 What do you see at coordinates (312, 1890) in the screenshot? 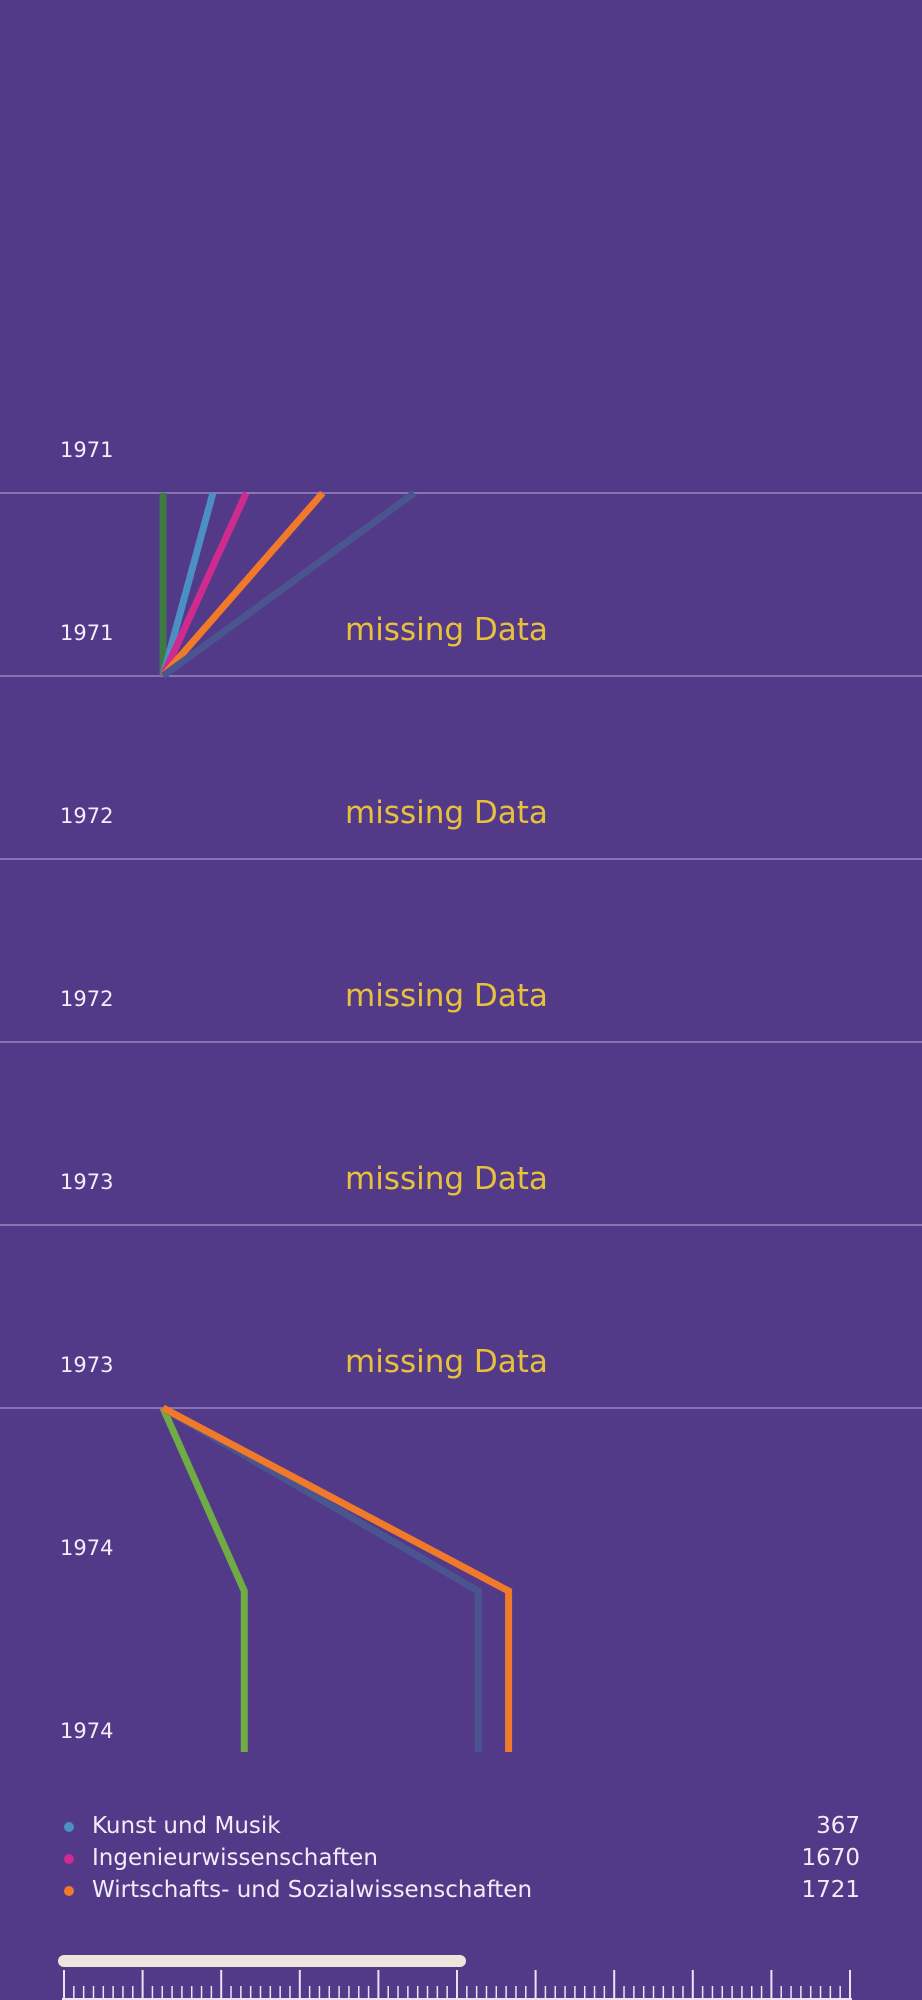
I see `legend-label: Wirtschafts- und Sozialwissenschaften` at bounding box center [312, 1890].